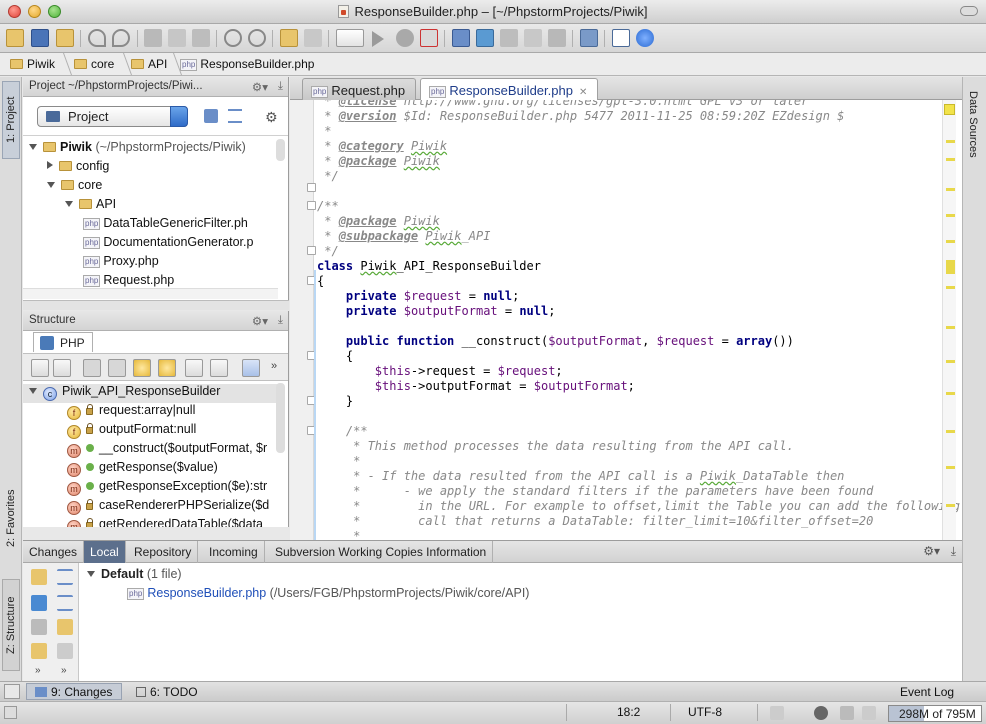 Image resolution: width=986 pixels, height=724 pixels. Describe the element at coordinates (121, 38) in the screenshot. I see `redo-icon` at that location.